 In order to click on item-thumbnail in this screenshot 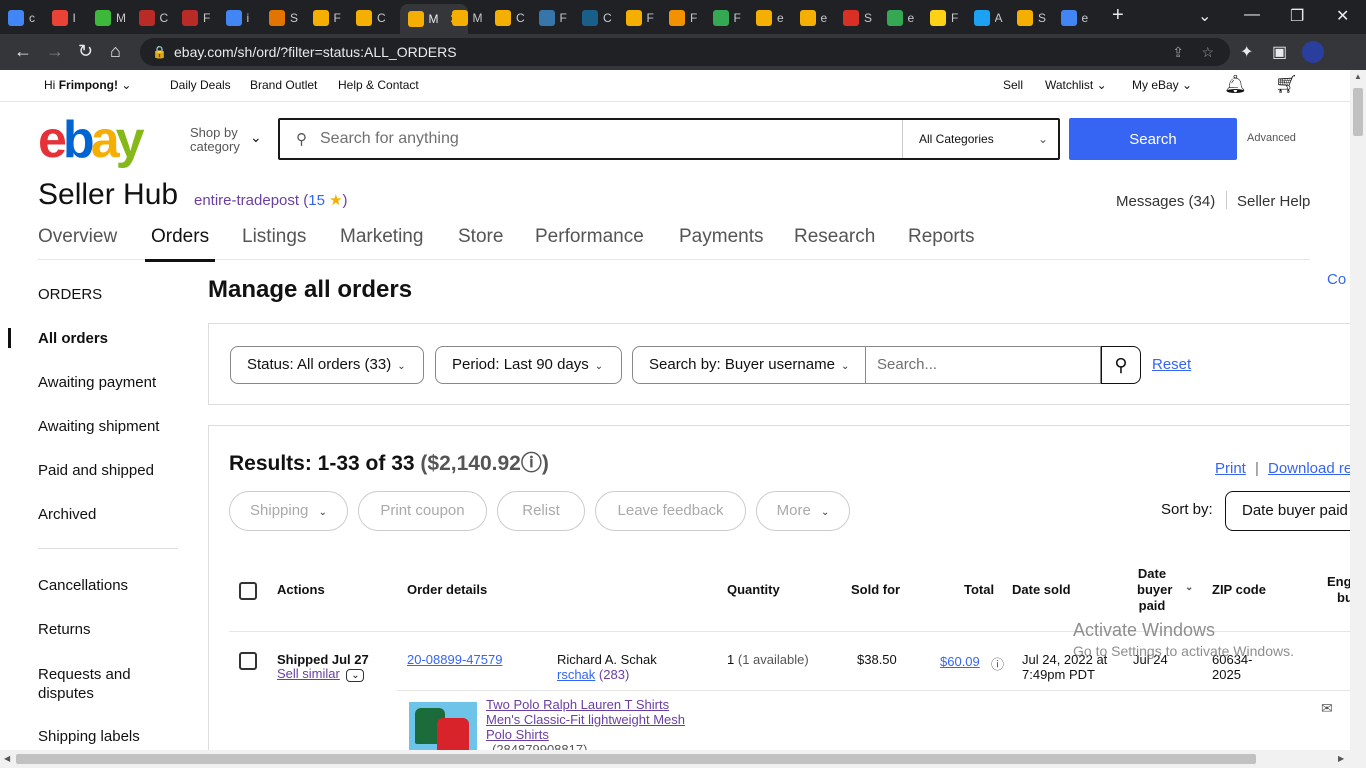, I will do `click(443, 726)`.